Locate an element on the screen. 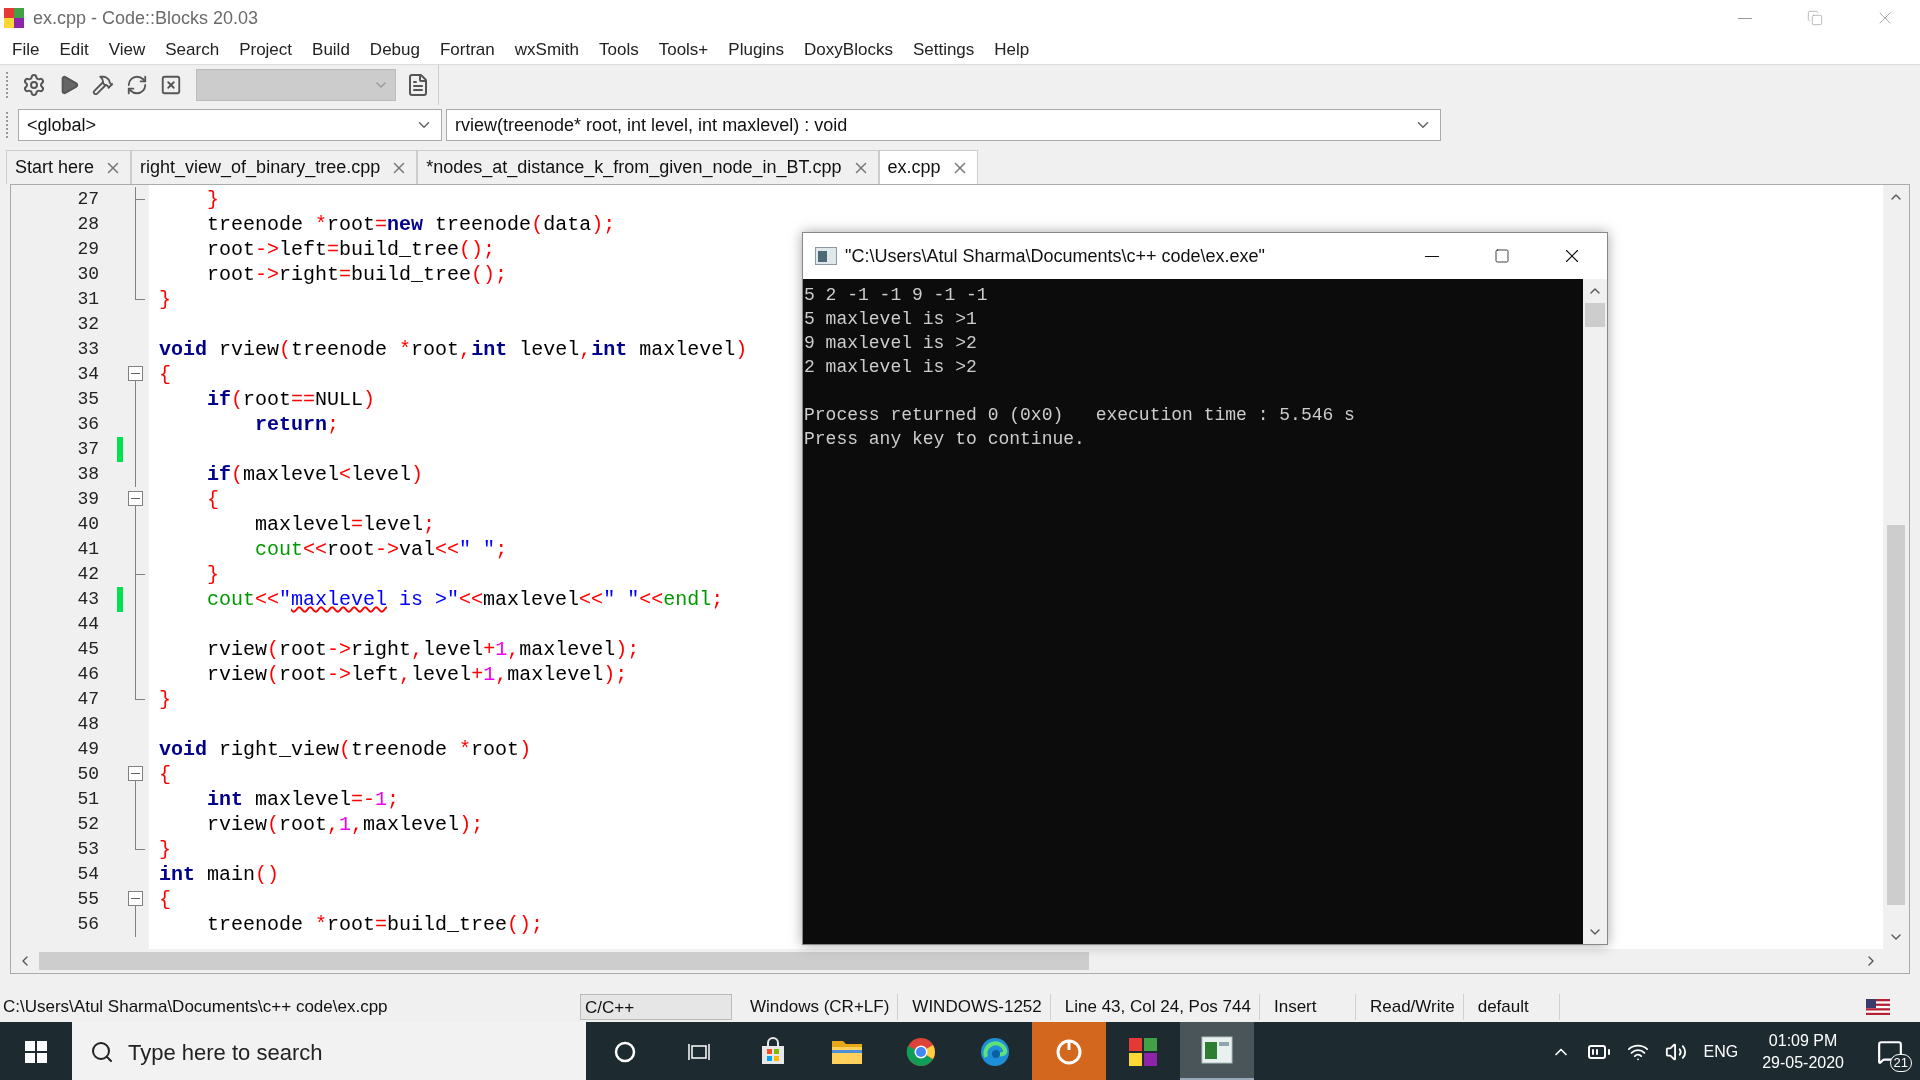 Image resolution: width=1920 pixels, height=1080 pixels. menu-item: Tools+ is located at coordinates (683, 50).